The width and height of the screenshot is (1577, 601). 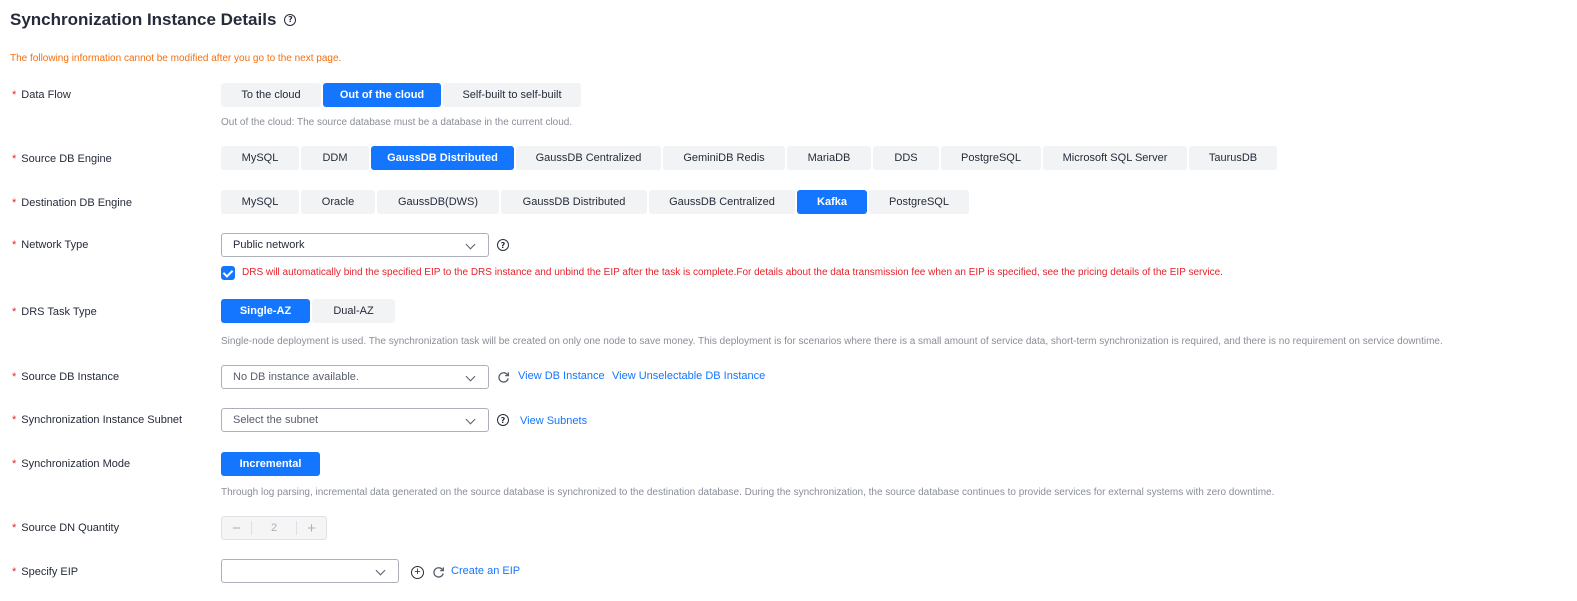 What do you see at coordinates (310, 571) in the screenshot?
I see `eip-select` at bounding box center [310, 571].